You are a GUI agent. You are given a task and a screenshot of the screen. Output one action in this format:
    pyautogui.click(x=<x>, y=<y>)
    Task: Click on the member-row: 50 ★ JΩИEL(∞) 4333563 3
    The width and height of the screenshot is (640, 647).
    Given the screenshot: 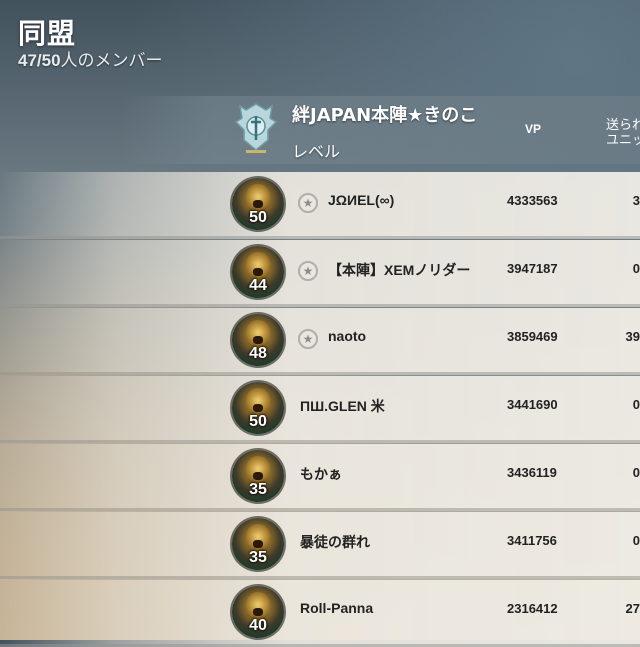 What is the action you would take?
    pyautogui.click(x=320, y=205)
    